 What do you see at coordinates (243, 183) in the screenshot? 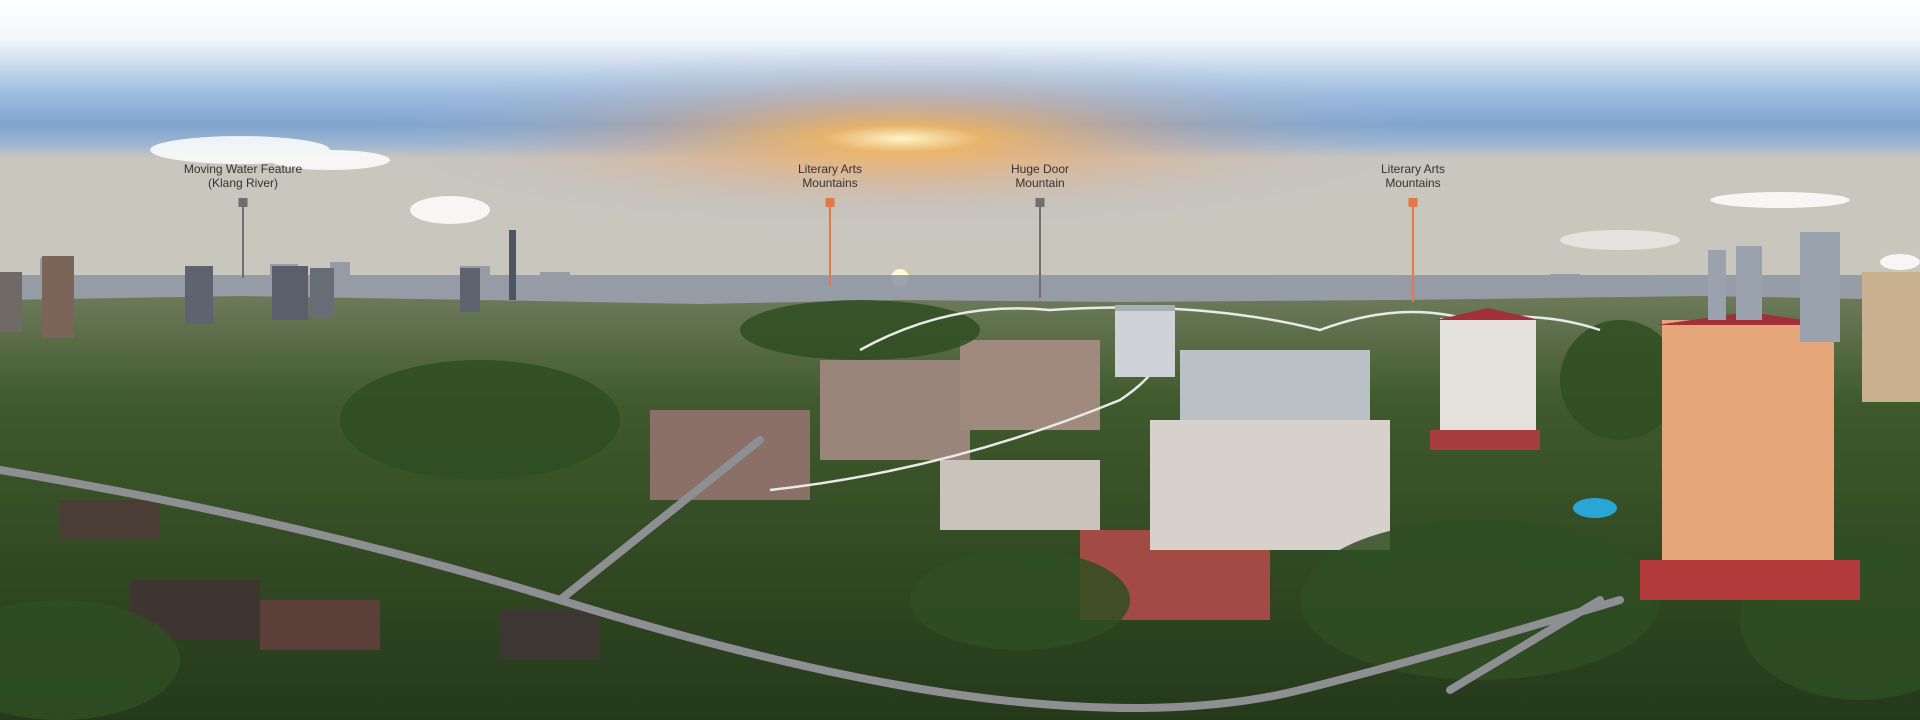
I see `marker-label-line2: (Klang River)` at bounding box center [243, 183].